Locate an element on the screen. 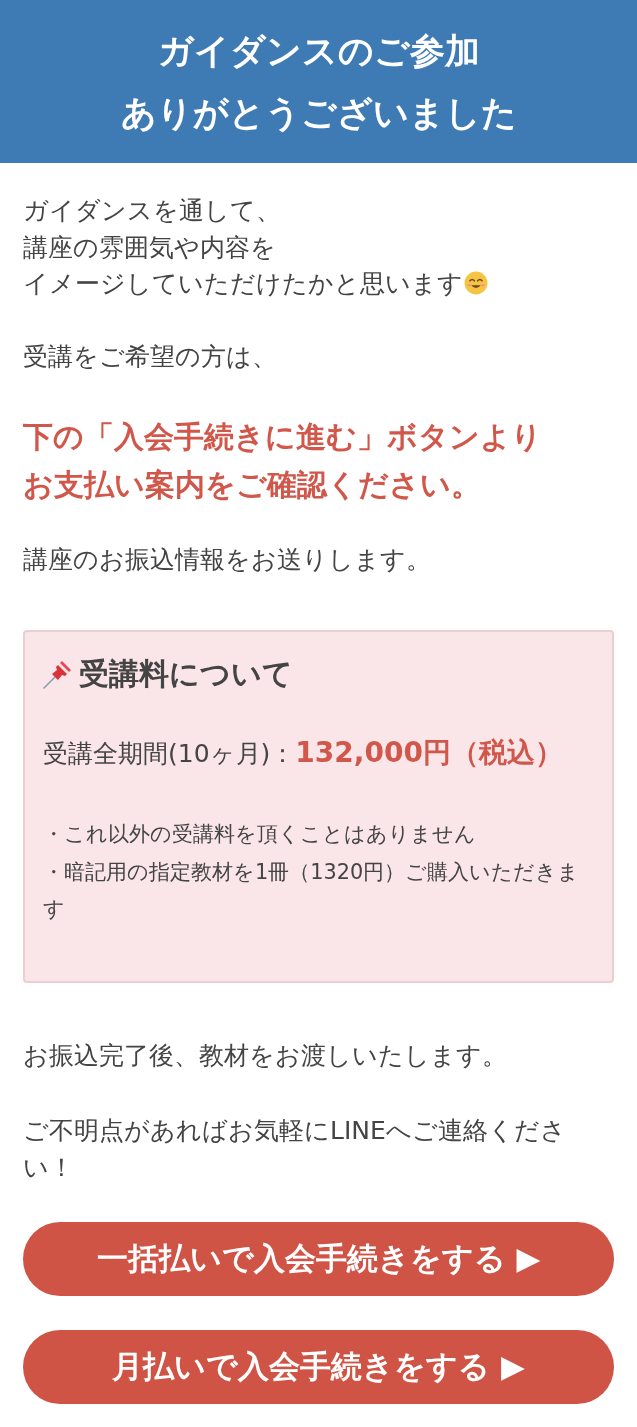 The image size is (637, 1427). enroll-button: 月払いで入会手続きをする ▶ is located at coordinates (318, 1367).